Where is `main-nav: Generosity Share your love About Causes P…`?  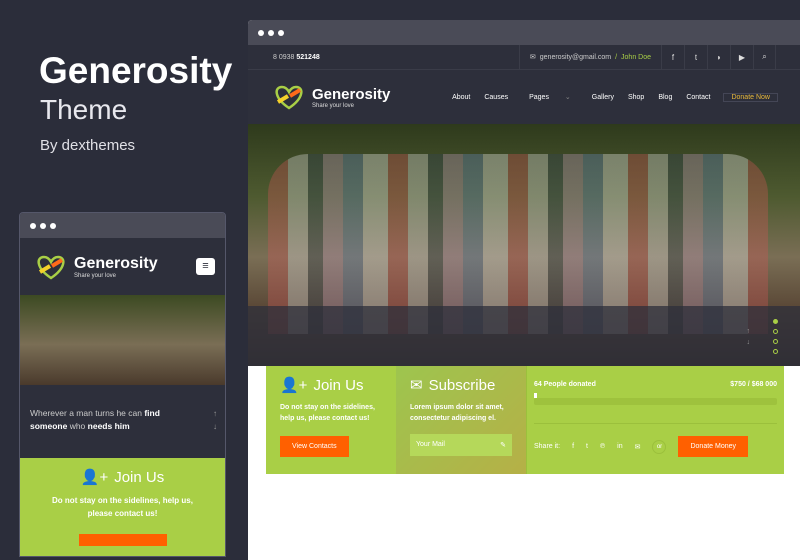 main-nav: Generosity Share your love About Causes P… is located at coordinates (524, 97).